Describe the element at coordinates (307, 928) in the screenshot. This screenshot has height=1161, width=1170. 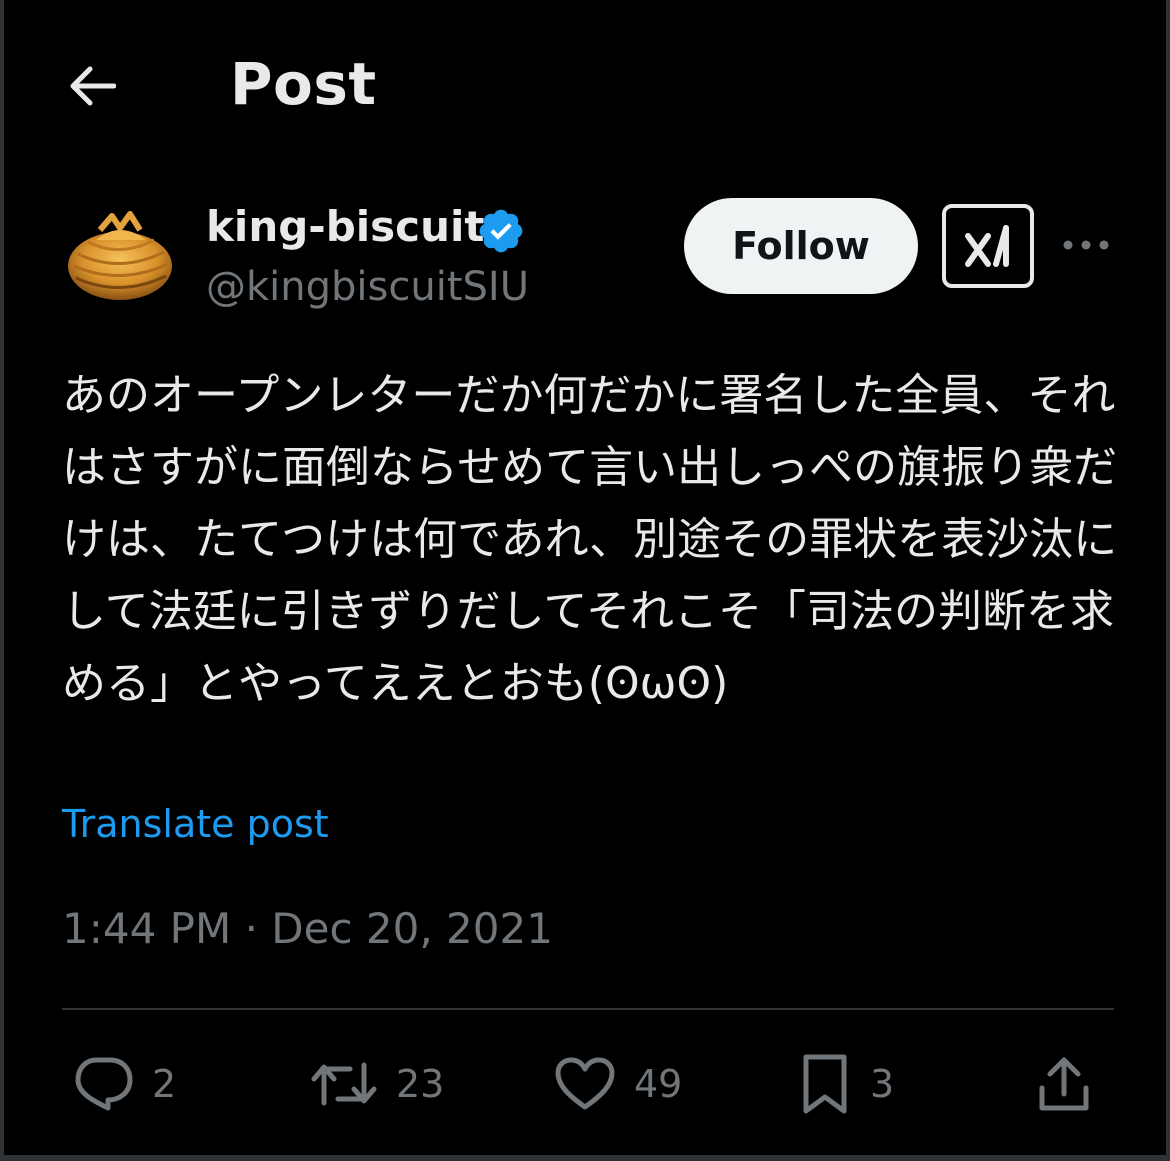
I see `post-timestamp: 1:44 PM · Dec 20, 2021` at that location.